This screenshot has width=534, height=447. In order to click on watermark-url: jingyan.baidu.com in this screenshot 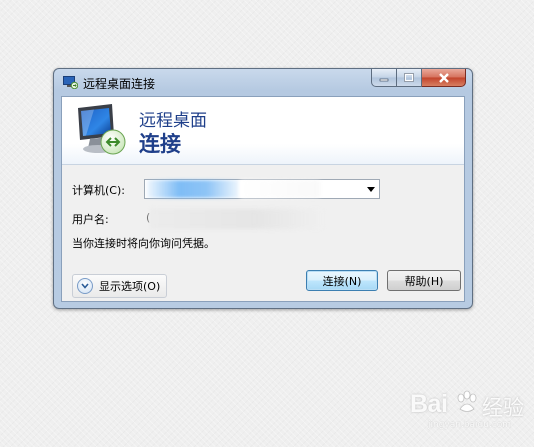, I will do `click(470, 425)`.